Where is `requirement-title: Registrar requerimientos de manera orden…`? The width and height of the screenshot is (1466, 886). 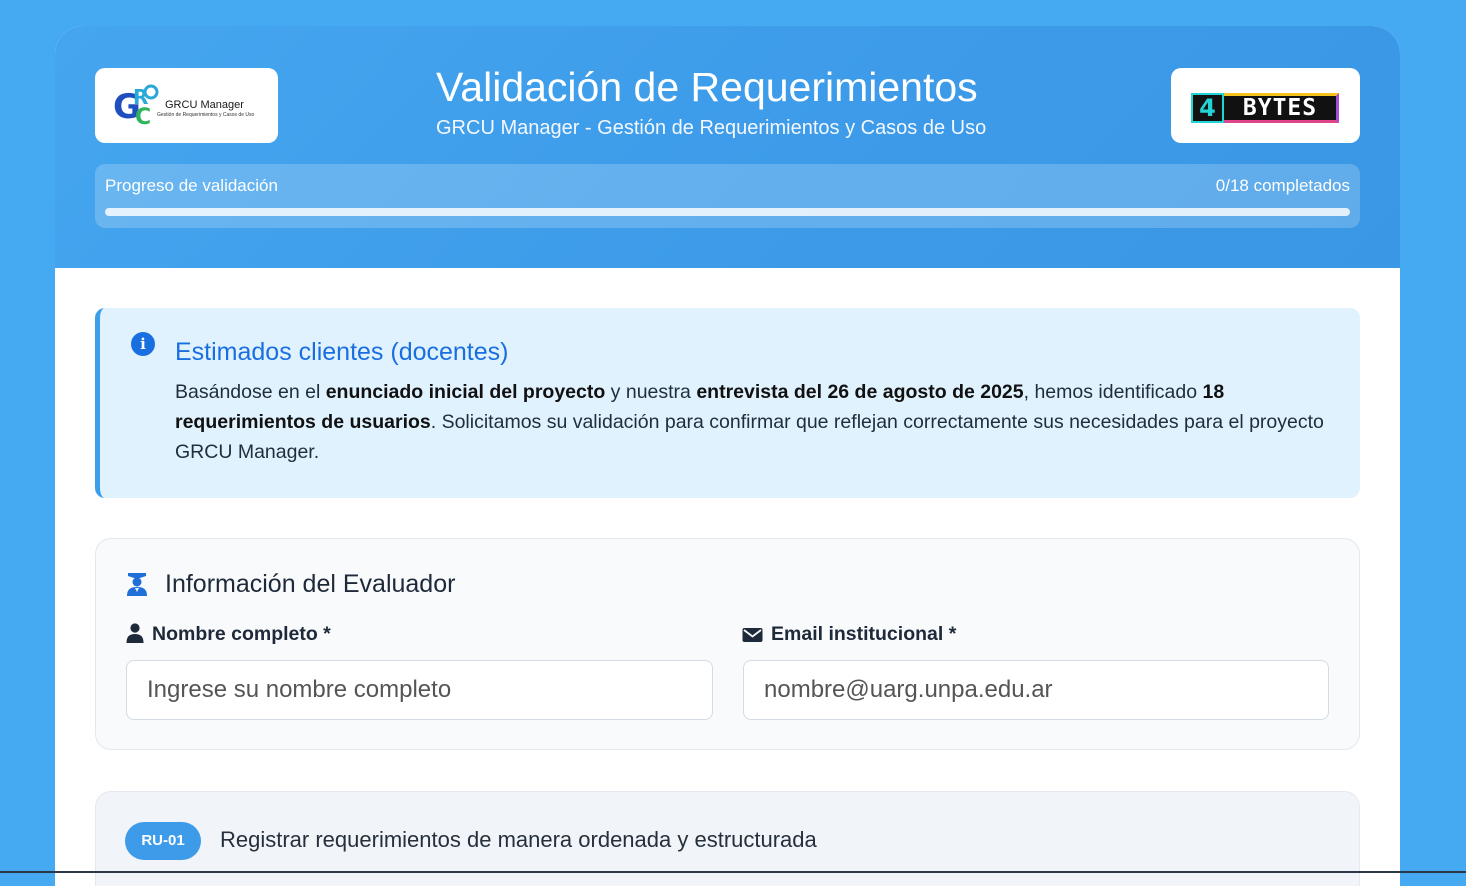 requirement-title: Registrar requerimientos de manera orden… is located at coordinates (518, 839).